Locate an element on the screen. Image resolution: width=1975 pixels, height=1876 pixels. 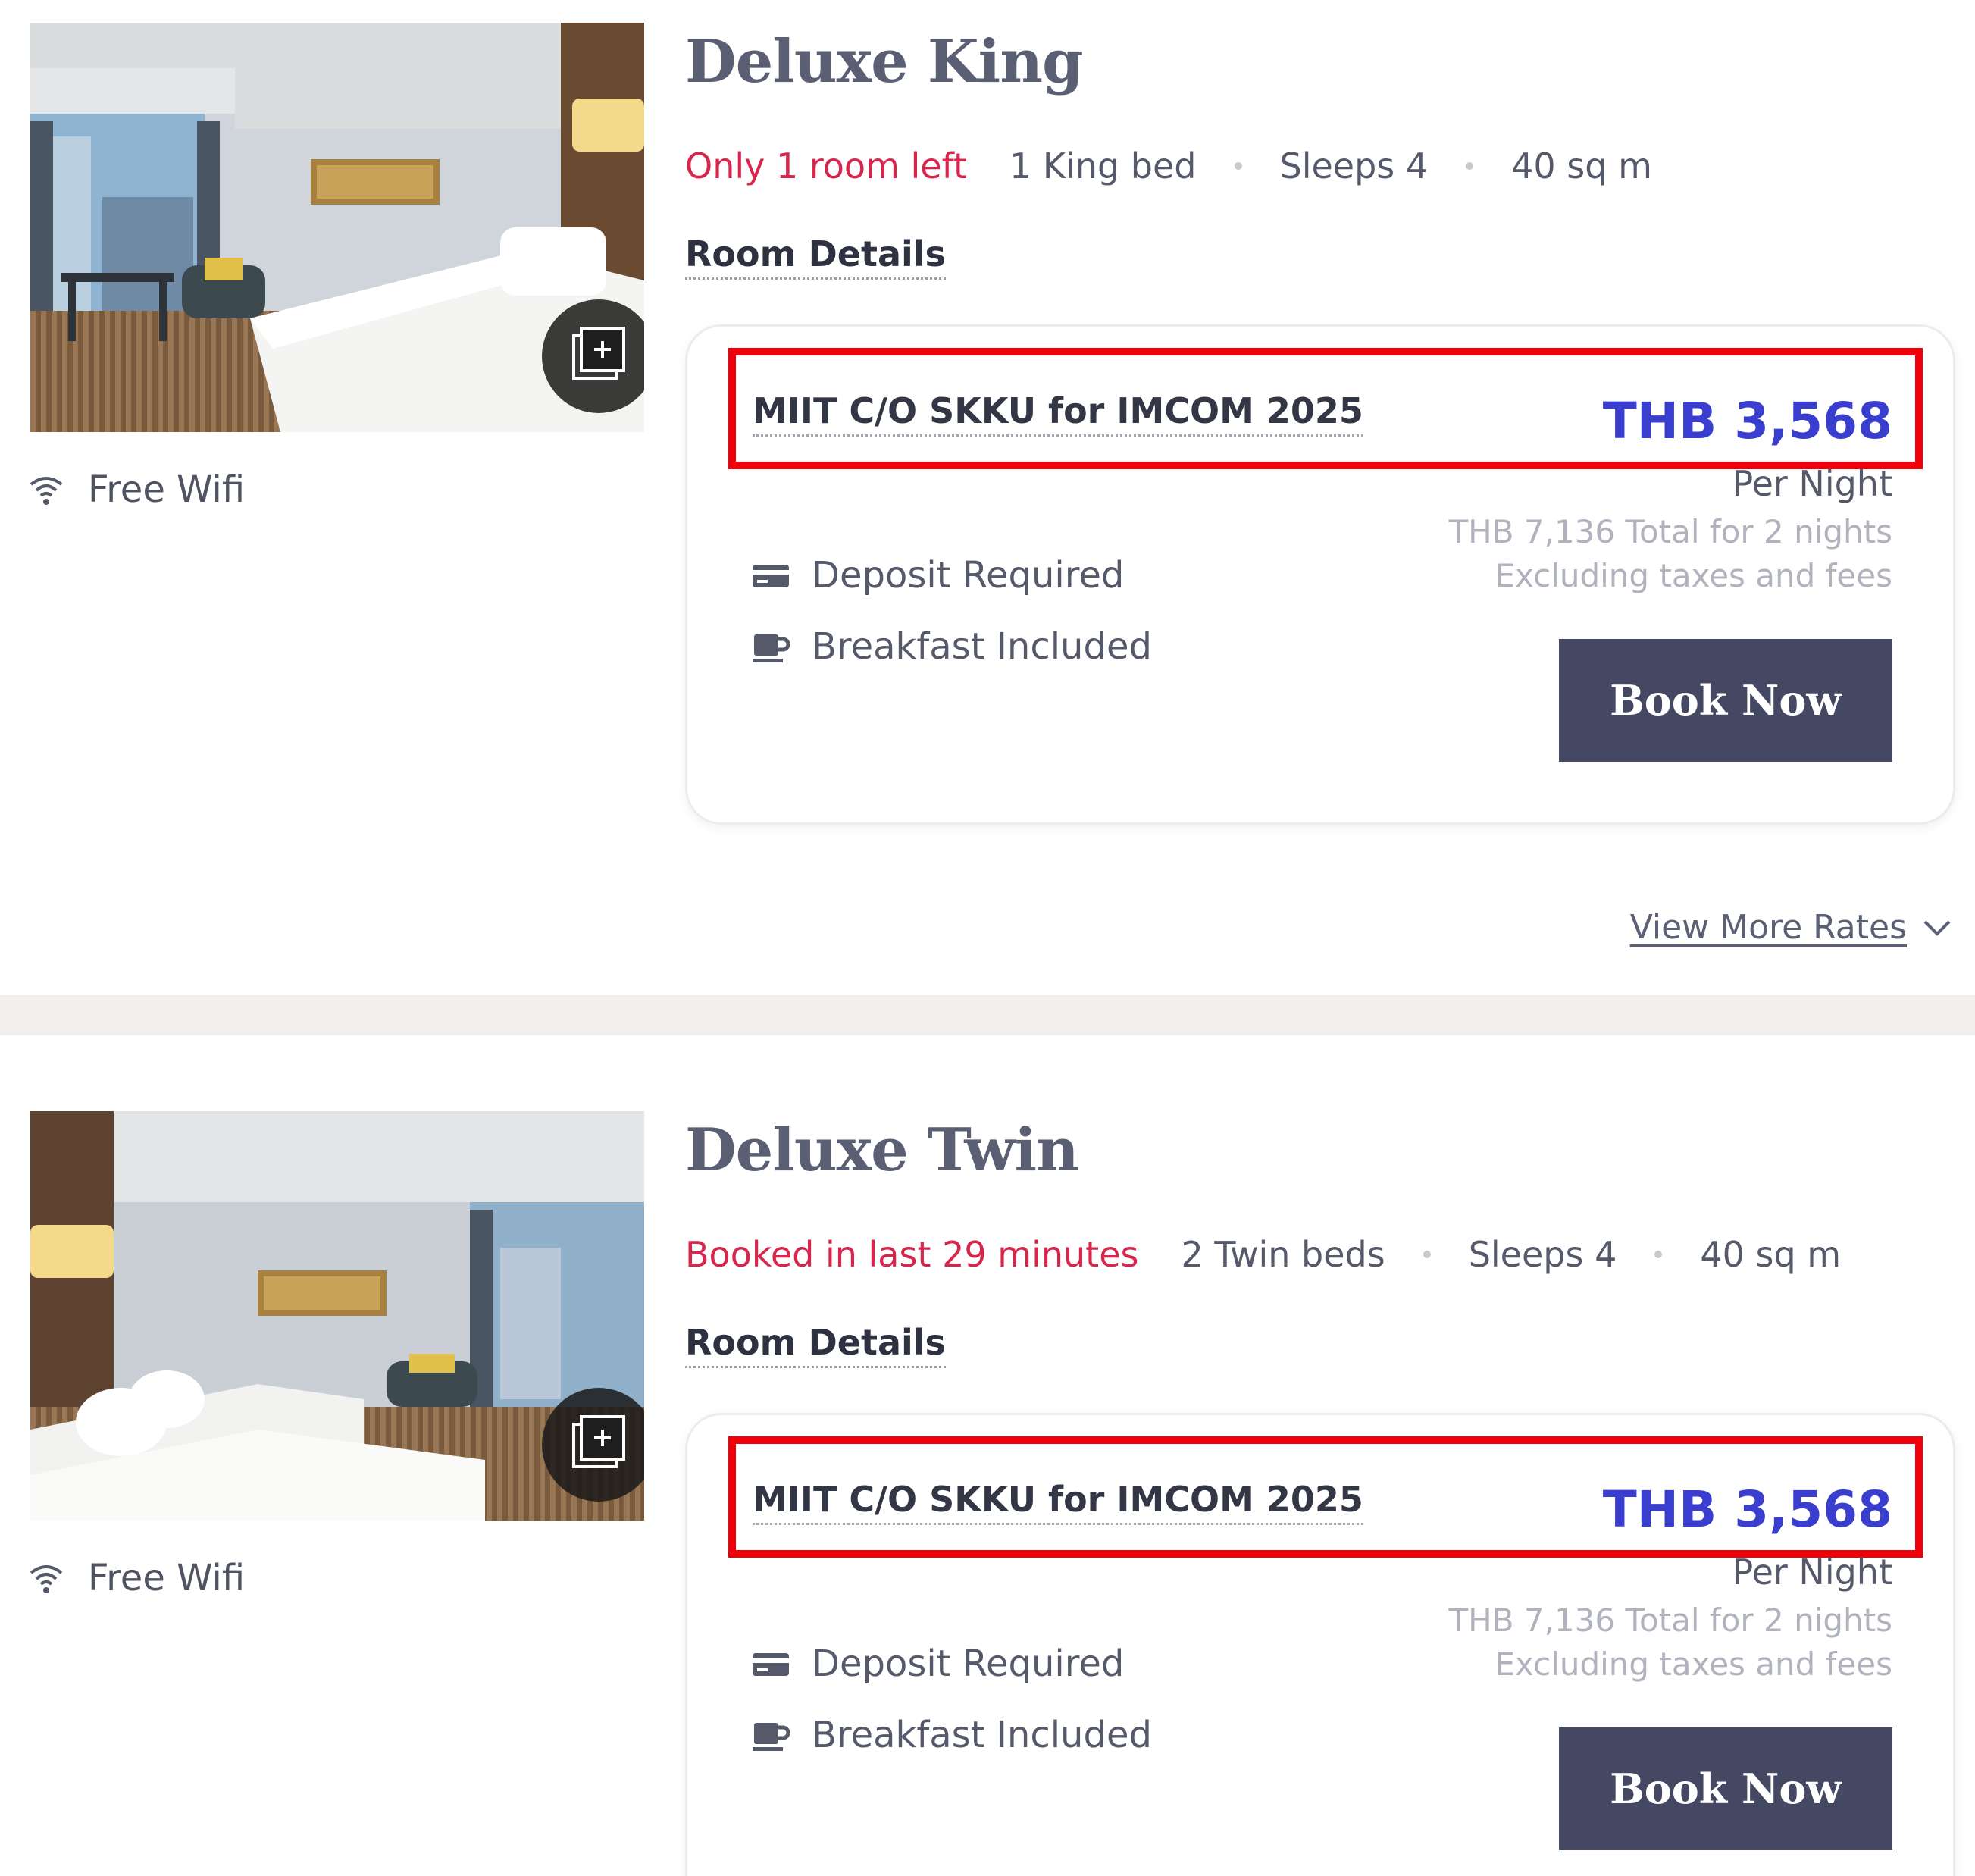
view-more-rates-link: View More Rates is located at coordinates (1792, 928).